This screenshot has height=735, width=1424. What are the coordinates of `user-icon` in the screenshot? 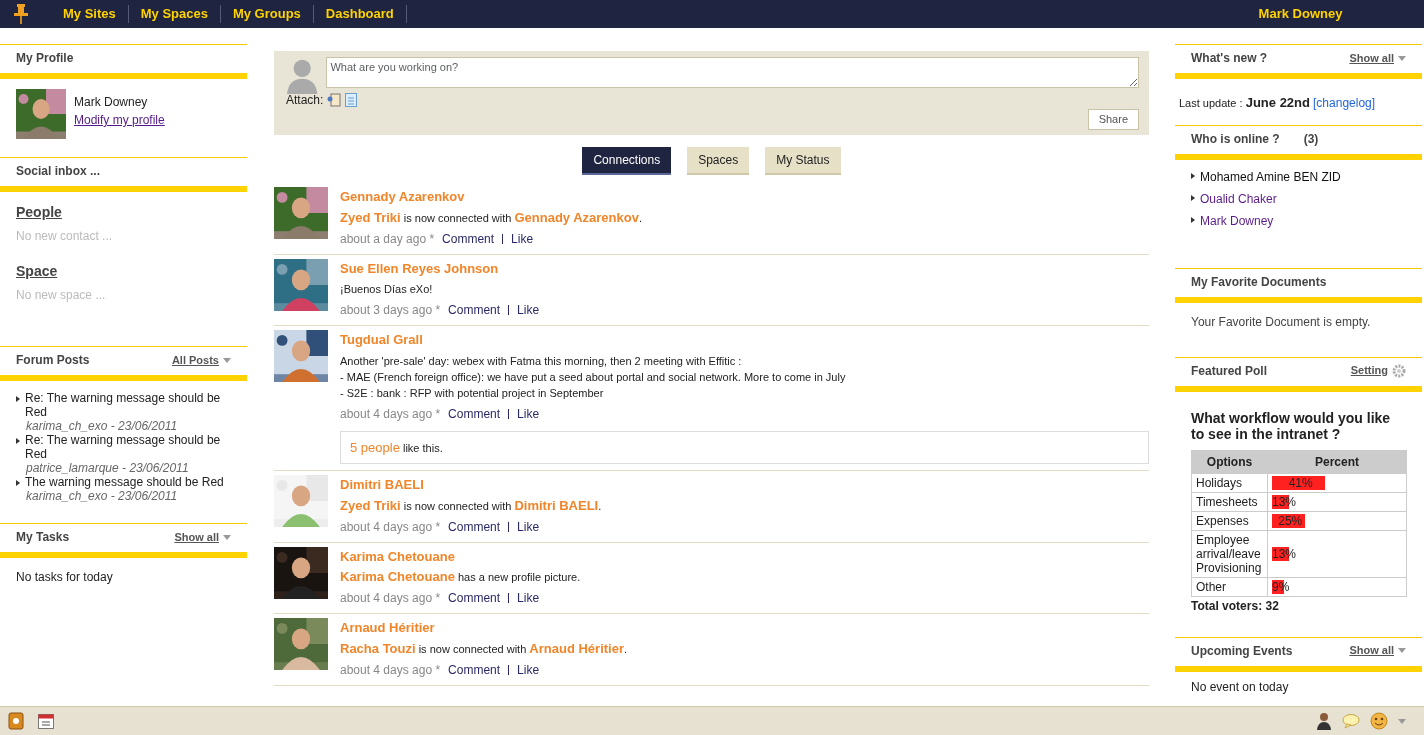 It's located at (302, 76).